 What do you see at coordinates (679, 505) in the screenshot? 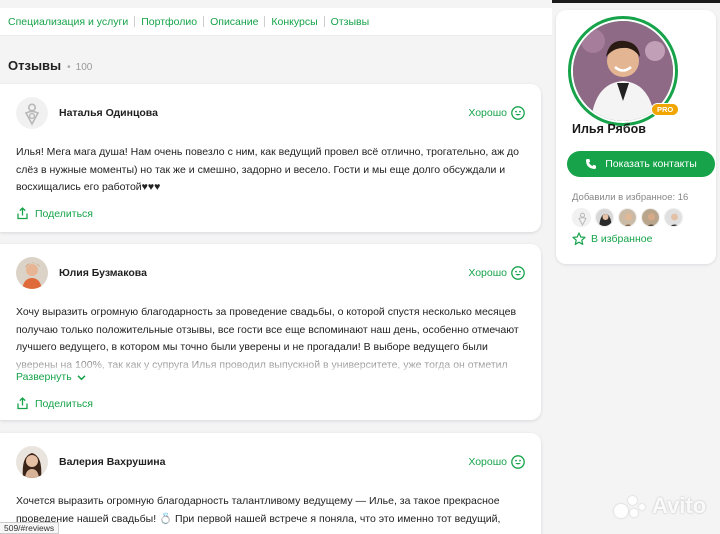
I see `watermark-text: Avito` at bounding box center [679, 505].